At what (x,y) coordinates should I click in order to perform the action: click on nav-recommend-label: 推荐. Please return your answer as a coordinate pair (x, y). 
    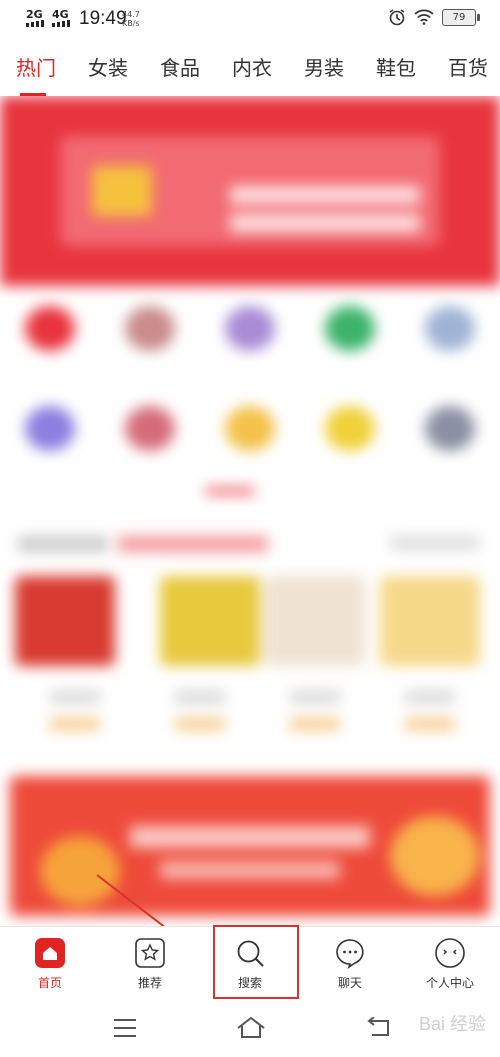
    Looking at the image, I should click on (149, 983).